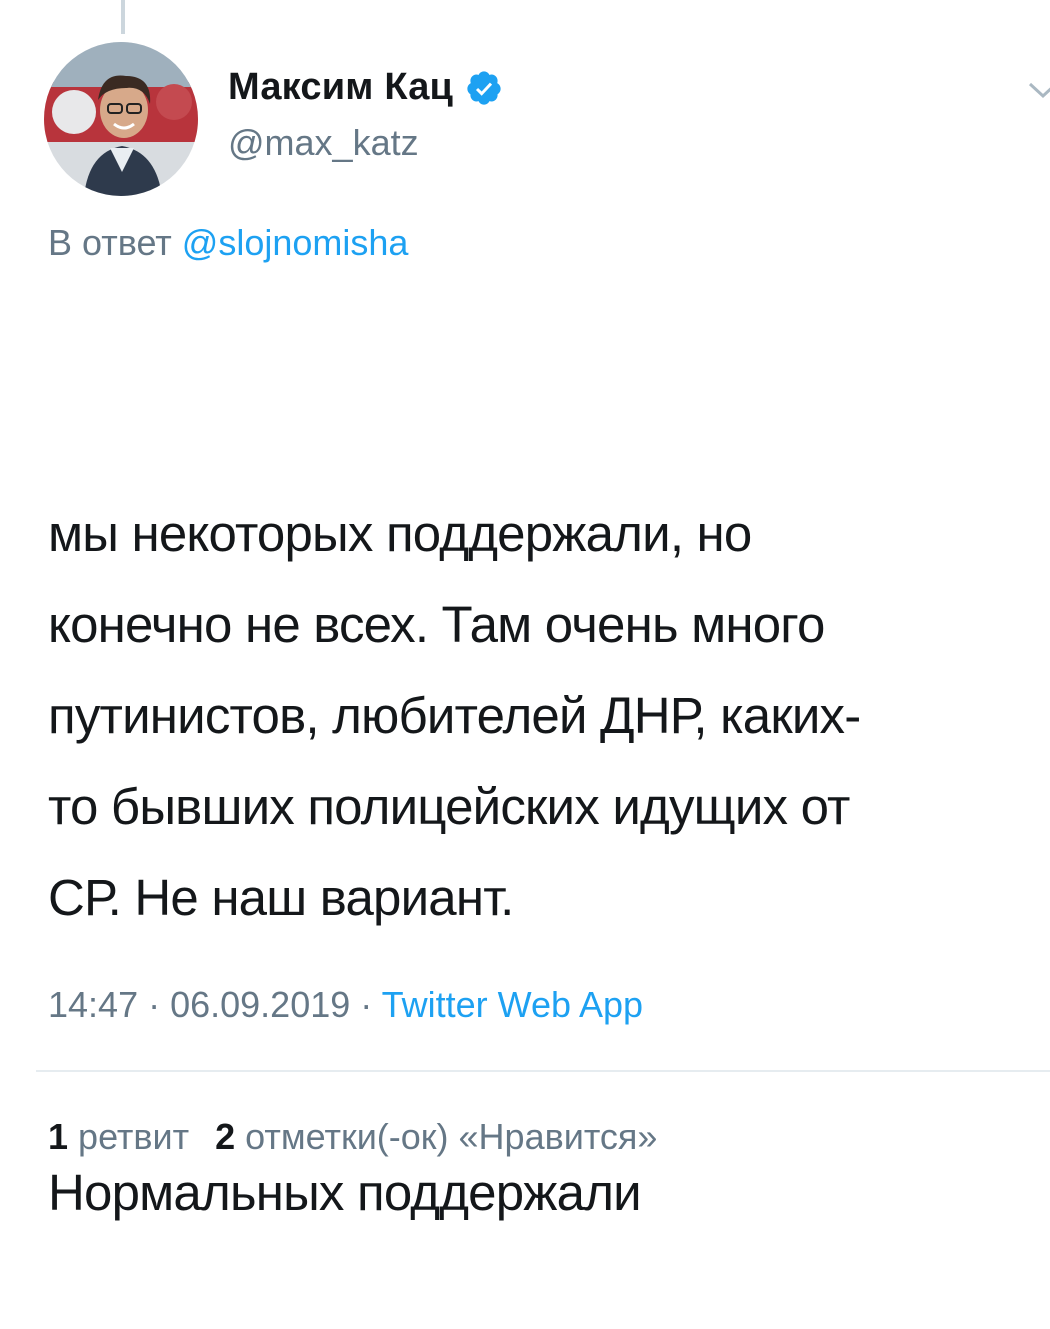 The image size is (1050, 1329). Describe the element at coordinates (543, 1071) in the screenshot. I see `divider` at that location.